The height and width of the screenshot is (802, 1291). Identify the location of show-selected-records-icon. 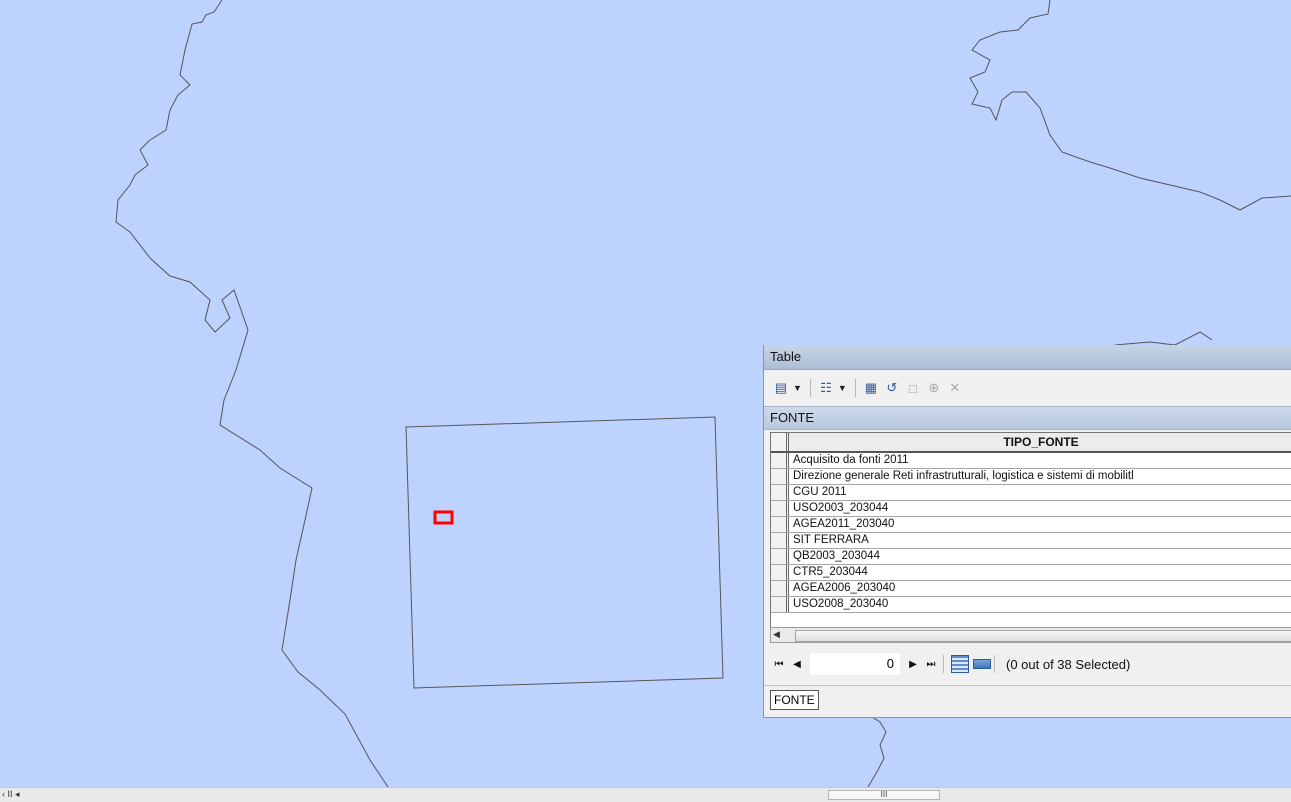
(982, 664).